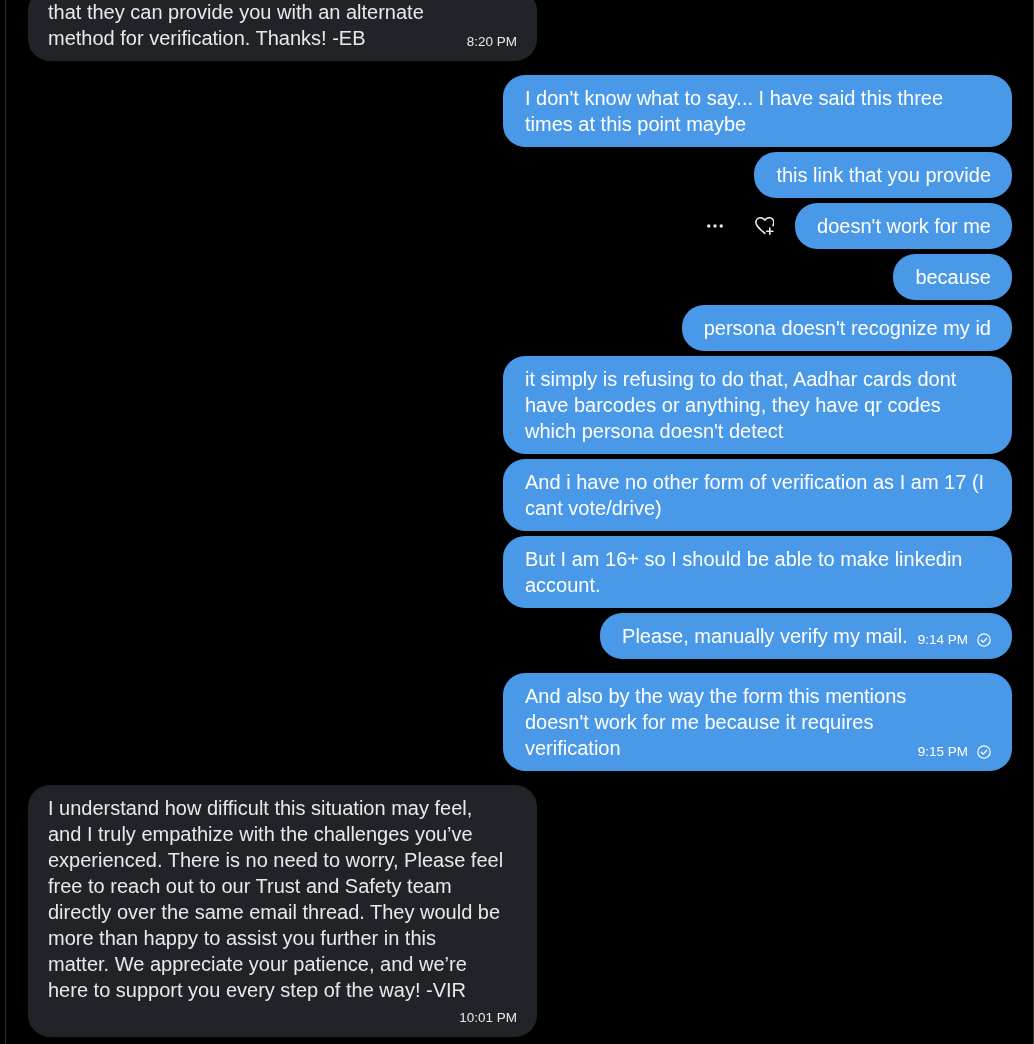  Describe the element at coordinates (942, 640) in the screenshot. I see `message-time: 9:14 PM` at that location.